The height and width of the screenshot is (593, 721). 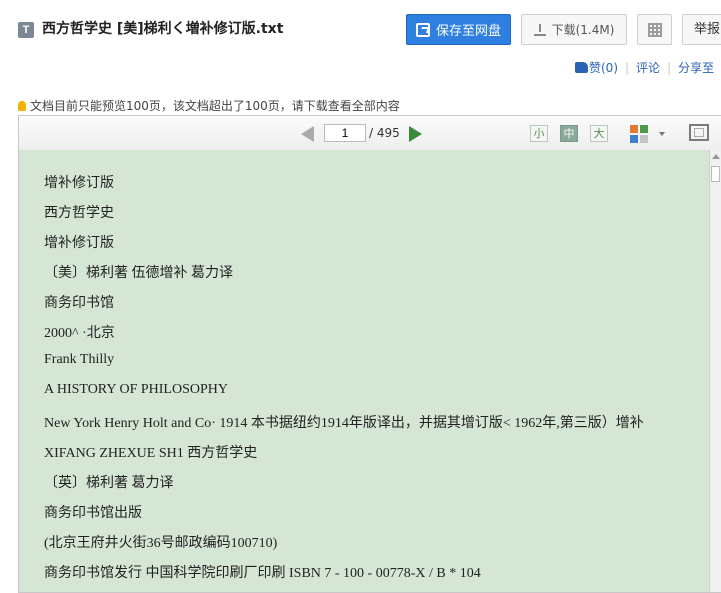 I want to click on text-line: Frank Thilly, so click(x=79, y=359).